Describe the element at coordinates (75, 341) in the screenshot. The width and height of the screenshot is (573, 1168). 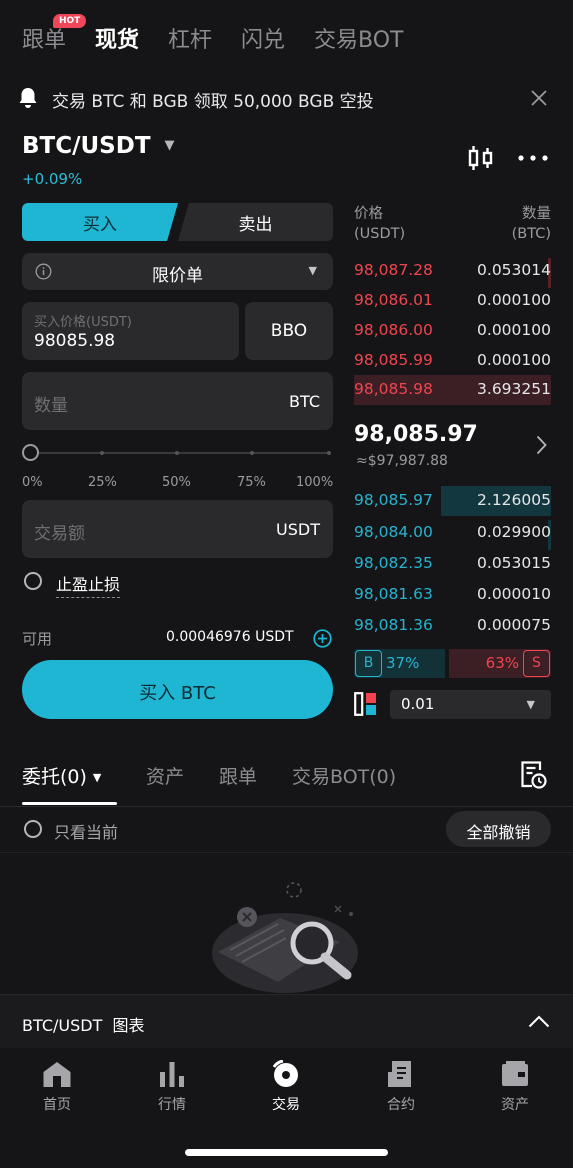
I see `price-value: 98085.98` at that location.